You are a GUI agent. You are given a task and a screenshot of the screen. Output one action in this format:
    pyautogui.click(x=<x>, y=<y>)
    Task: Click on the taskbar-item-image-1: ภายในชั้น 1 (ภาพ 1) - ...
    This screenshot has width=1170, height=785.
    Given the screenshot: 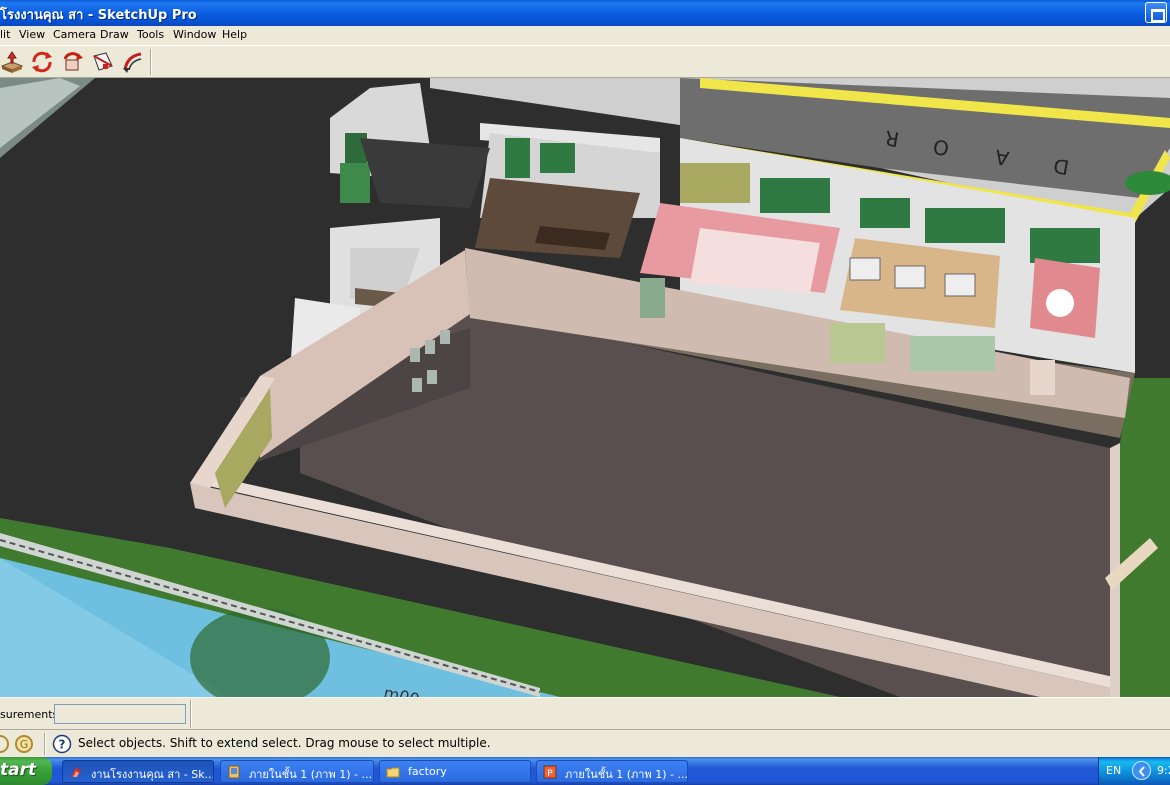 What is the action you would take?
    pyautogui.click(x=297, y=771)
    